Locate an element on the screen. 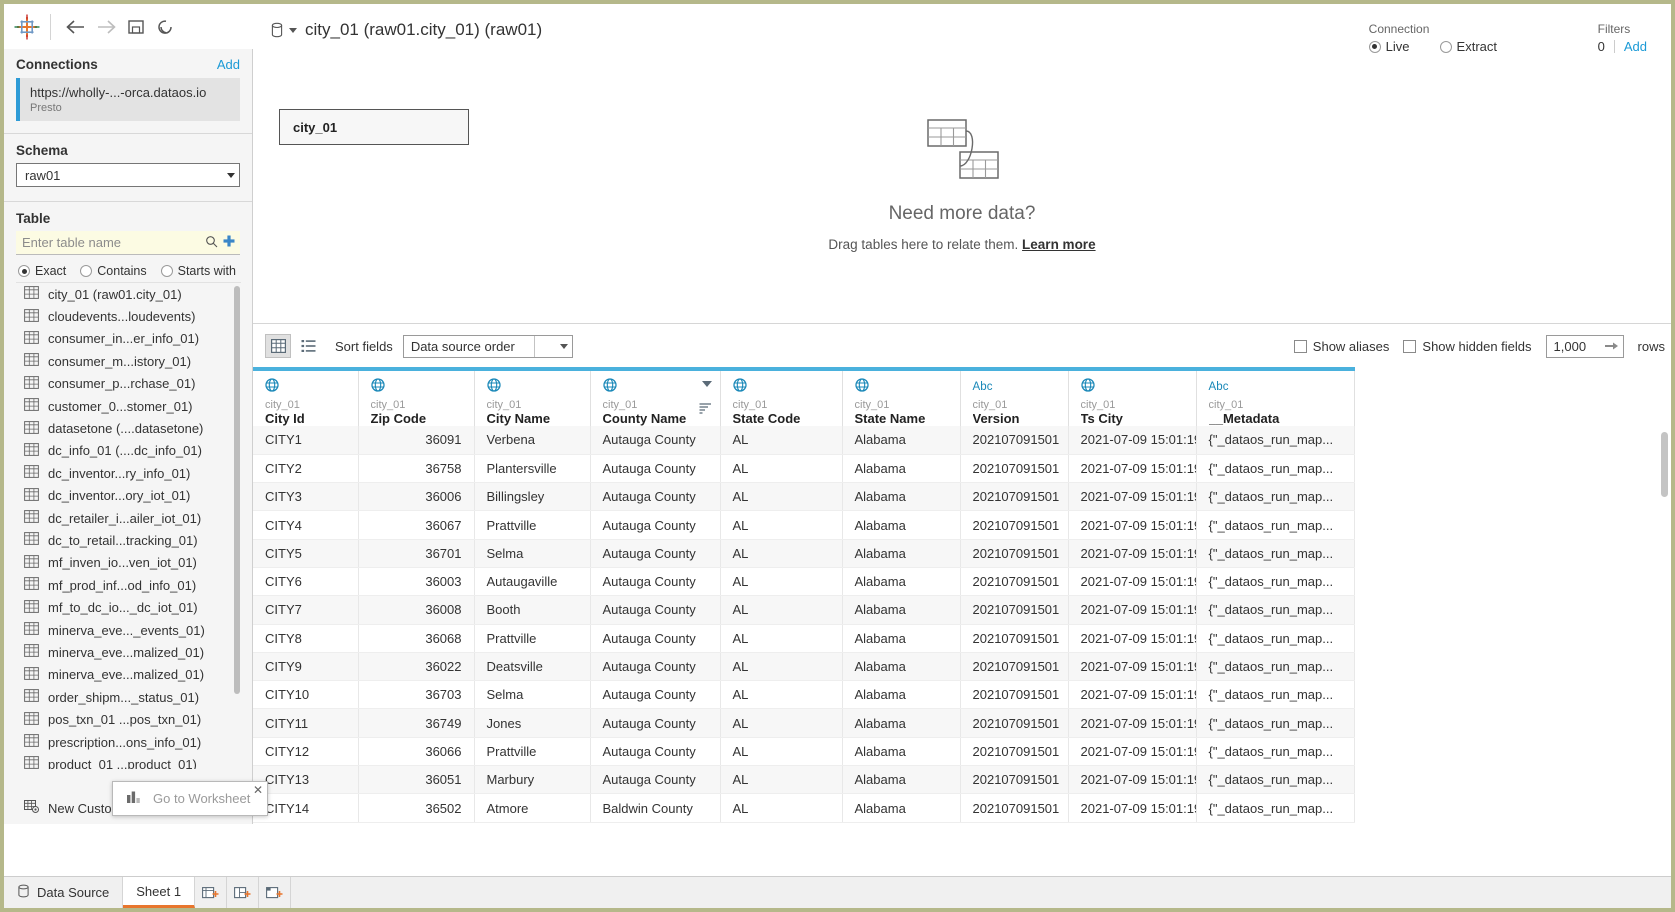 Image resolution: width=1675 pixels, height=912 pixels. list-item: city_01 (raw01.city_01) is located at coordinates (128, 294).